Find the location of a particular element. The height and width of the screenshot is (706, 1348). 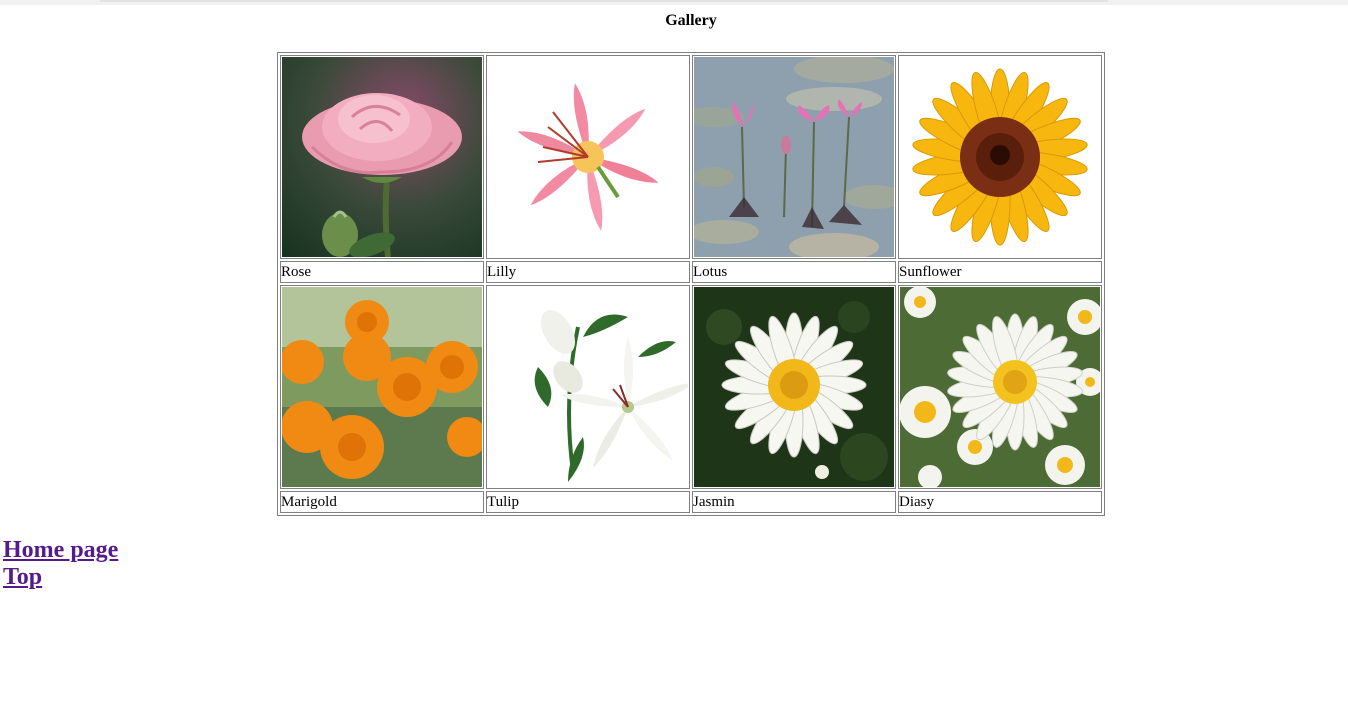

rose-image is located at coordinates (382, 157).